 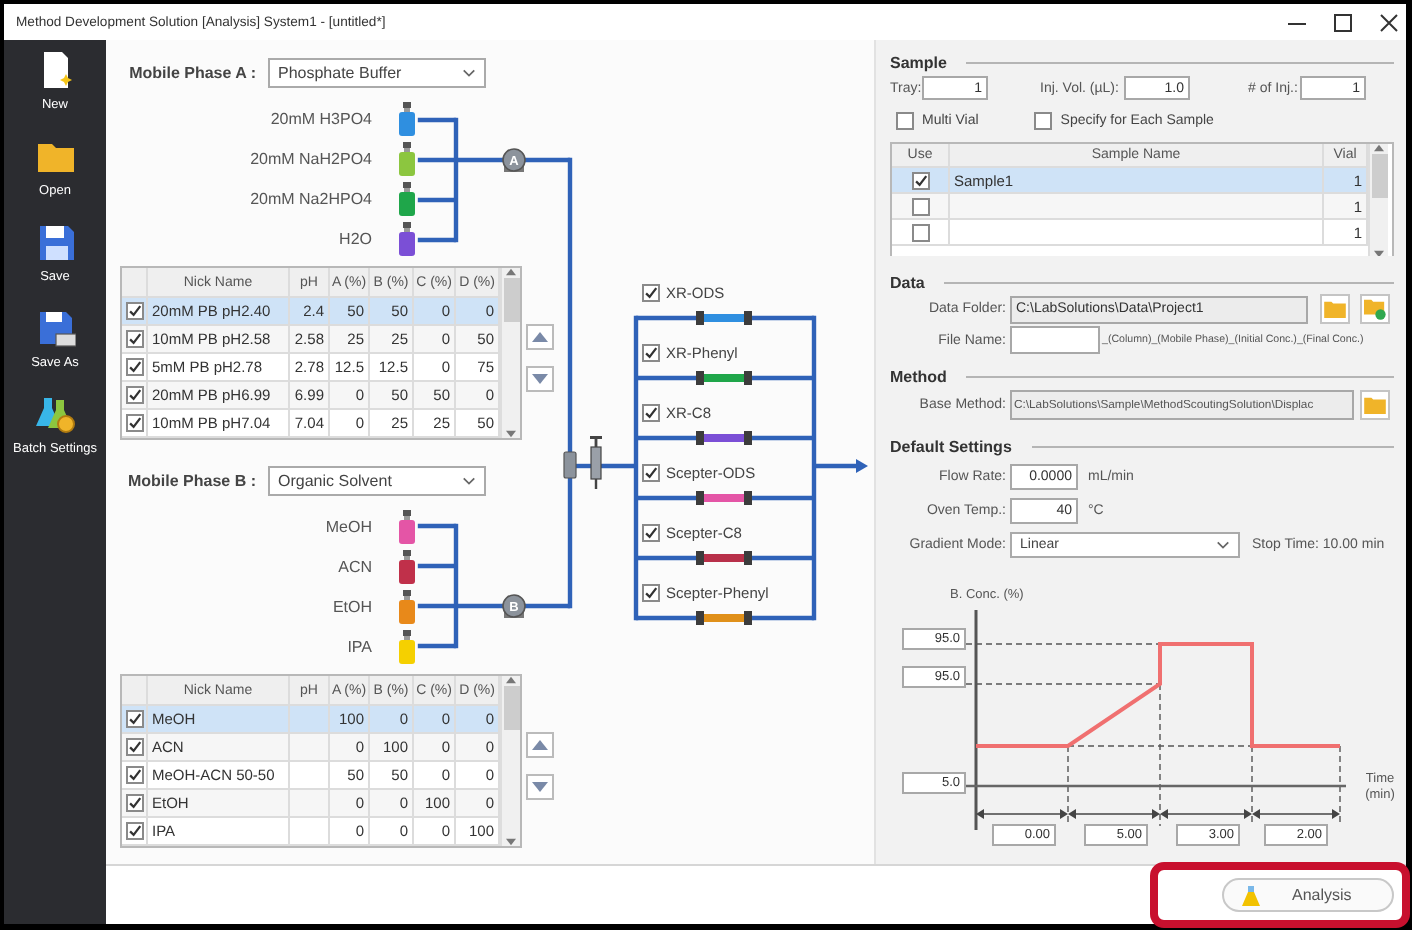 I want to click on bottle-label: 20mM H3PO4, so click(x=320, y=118).